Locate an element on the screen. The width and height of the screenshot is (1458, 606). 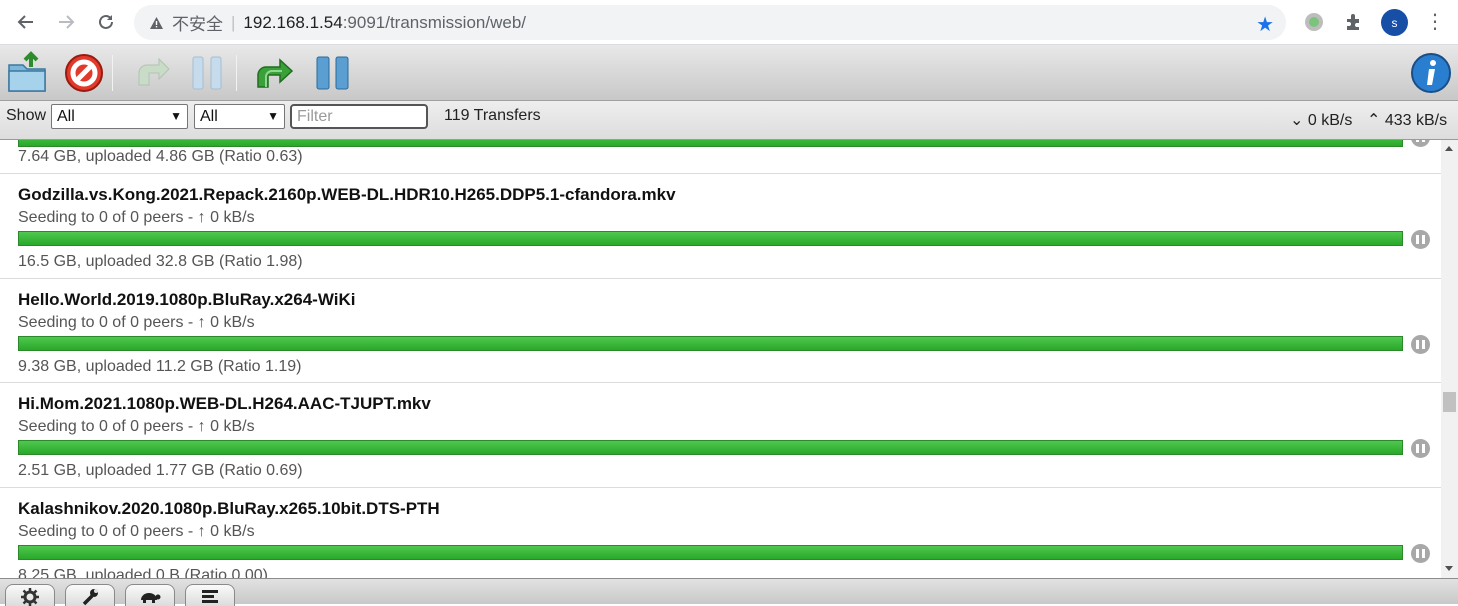
up-chevron-icon: ⌃ is located at coordinates (1374, 120).